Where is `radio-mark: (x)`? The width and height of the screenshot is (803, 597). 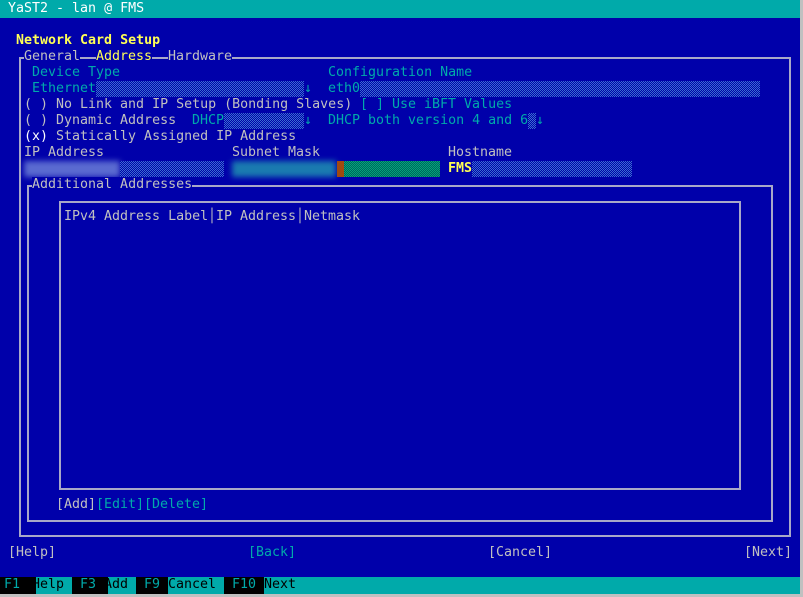
radio-mark: (x) is located at coordinates (36, 136).